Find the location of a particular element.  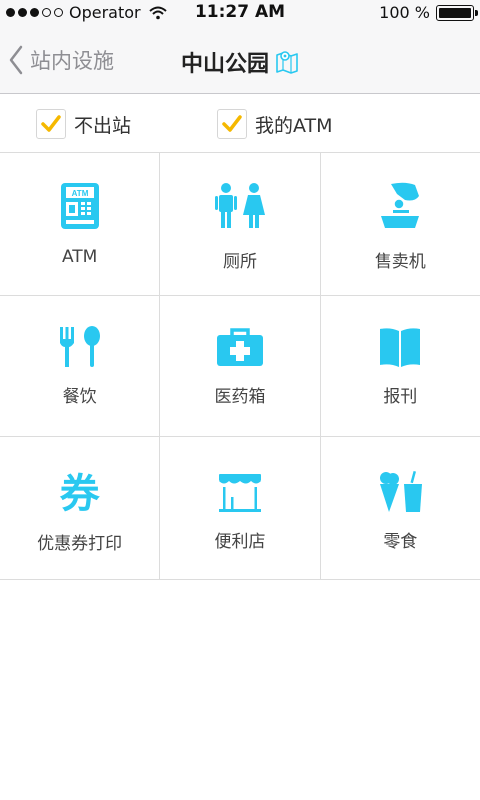

facility-dining: 餐饮 is located at coordinates (80, 366).